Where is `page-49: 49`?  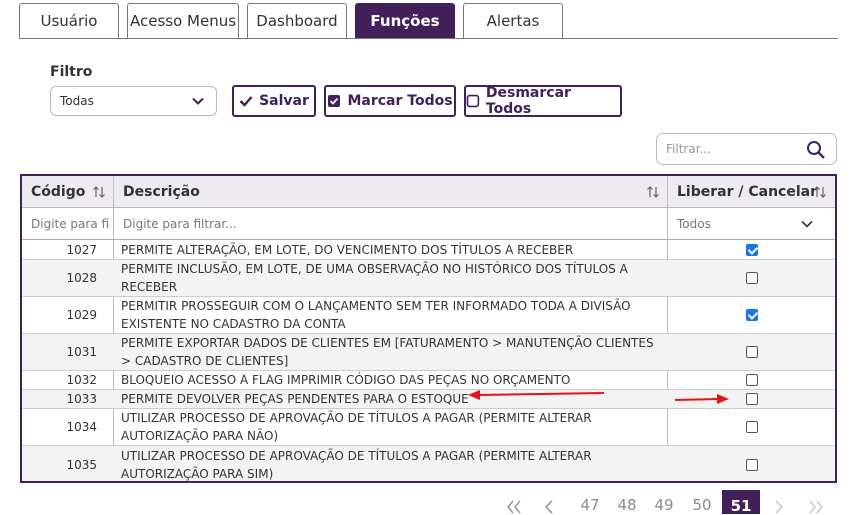 page-49: 49 is located at coordinates (664, 505).